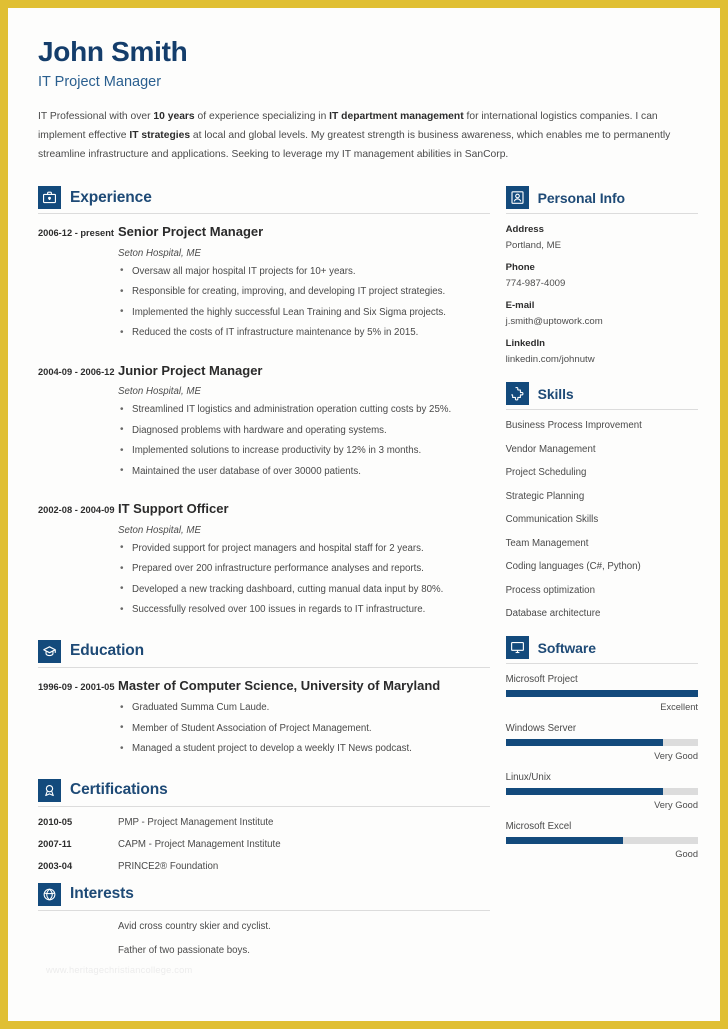 The width and height of the screenshot is (728, 1029). Describe the element at coordinates (96, 117) in the screenshot. I see `summary-text: IT Professional with over` at that location.